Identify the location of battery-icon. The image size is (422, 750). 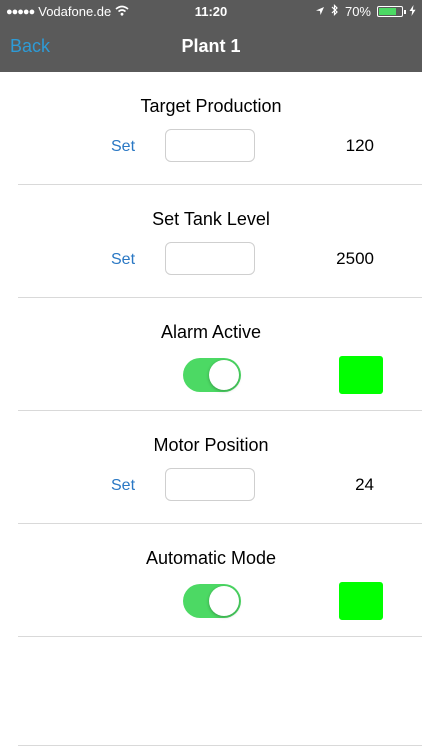
(391, 11).